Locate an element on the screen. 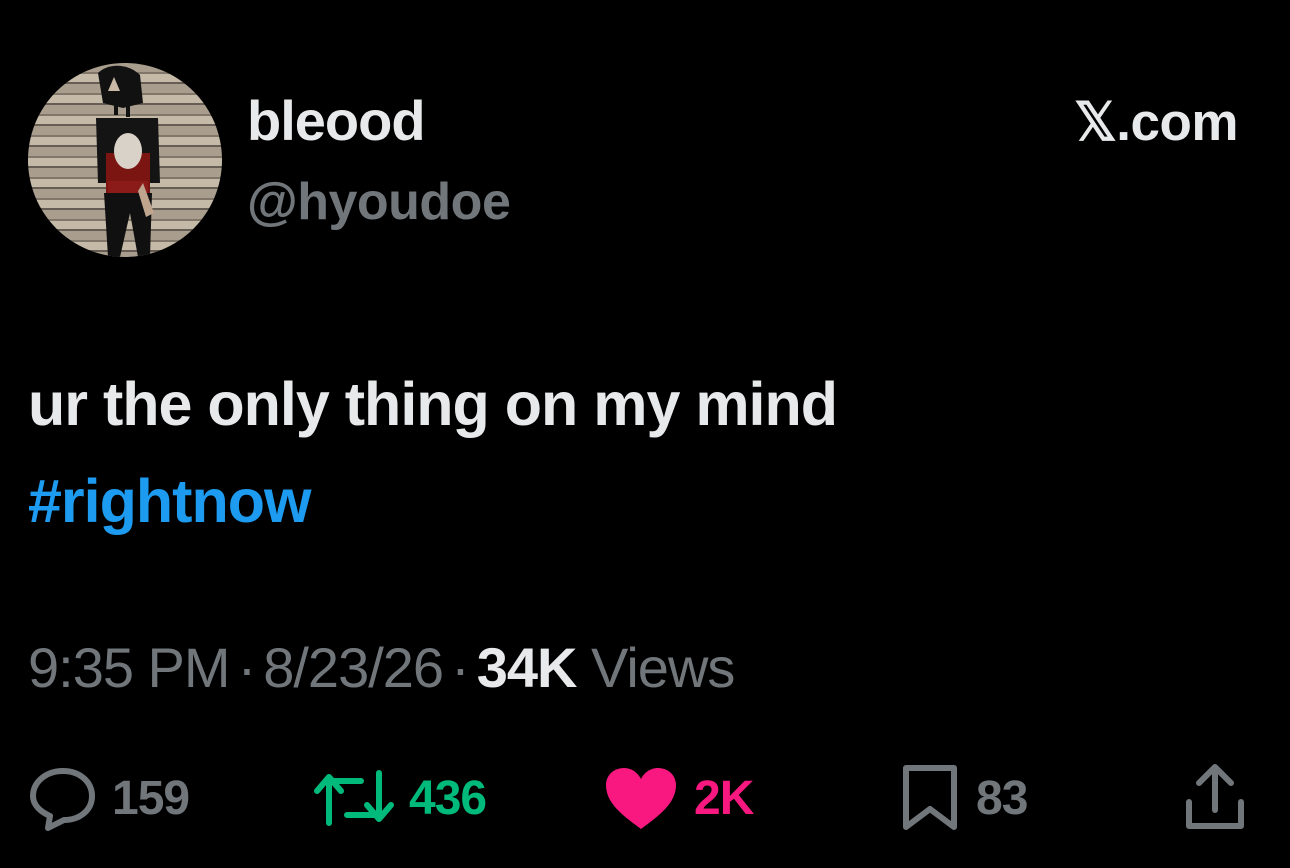 This screenshot has height=868, width=1290. like-count: 2K is located at coordinates (724, 798).